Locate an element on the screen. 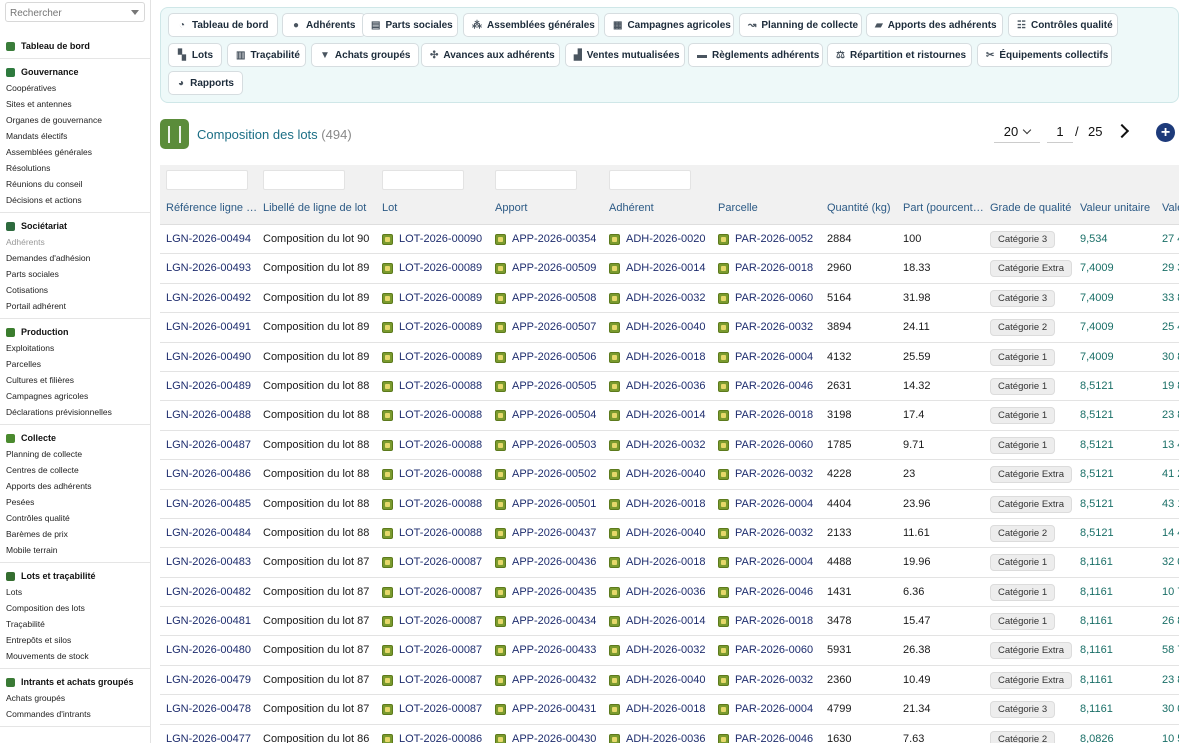 The width and height of the screenshot is (1200, 743). sidebar-section-header: Production is located at coordinates (75, 332).